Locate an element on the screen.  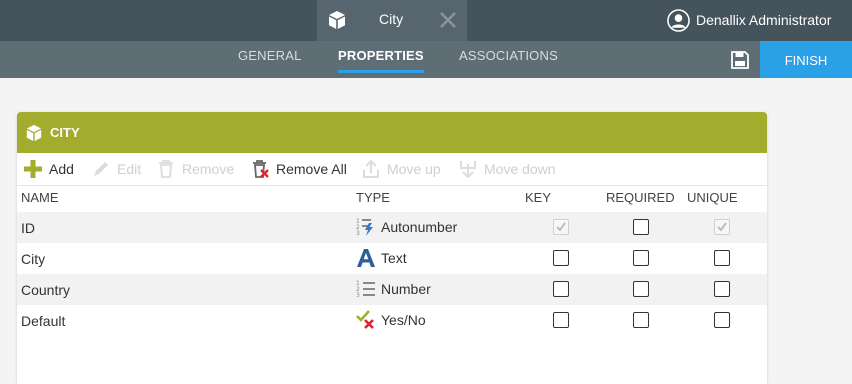
trash-icon is located at coordinates (166, 169).